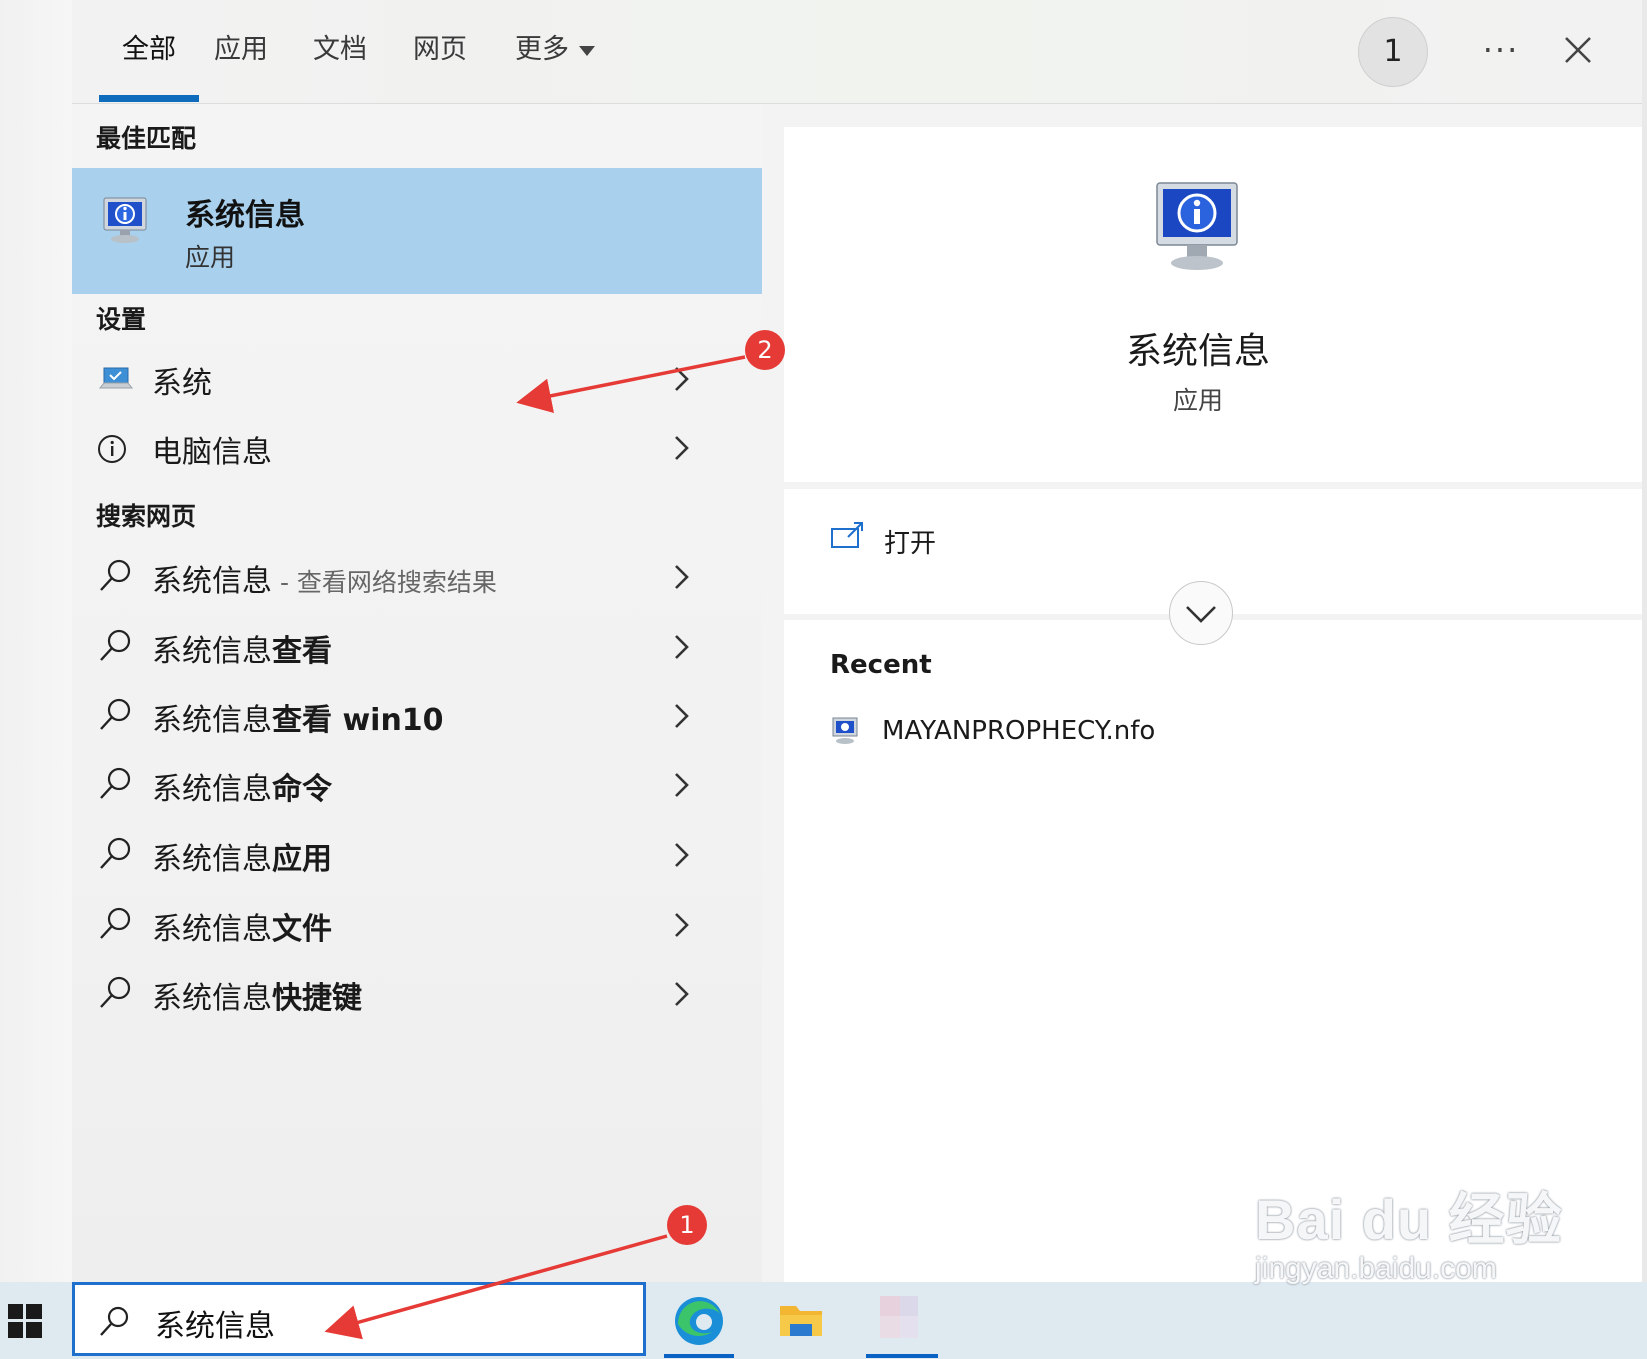 The image size is (1647, 1359). What do you see at coordinates (1644, 641) in the screenshot?
I see `desktop-background-right` at bounding box center [1644, 641].